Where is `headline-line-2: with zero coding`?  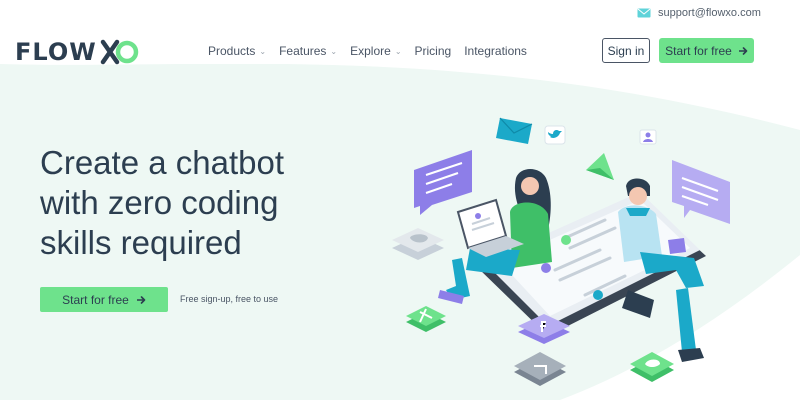 headline-line-2: with zero coding is located at coordinates (159, 202).